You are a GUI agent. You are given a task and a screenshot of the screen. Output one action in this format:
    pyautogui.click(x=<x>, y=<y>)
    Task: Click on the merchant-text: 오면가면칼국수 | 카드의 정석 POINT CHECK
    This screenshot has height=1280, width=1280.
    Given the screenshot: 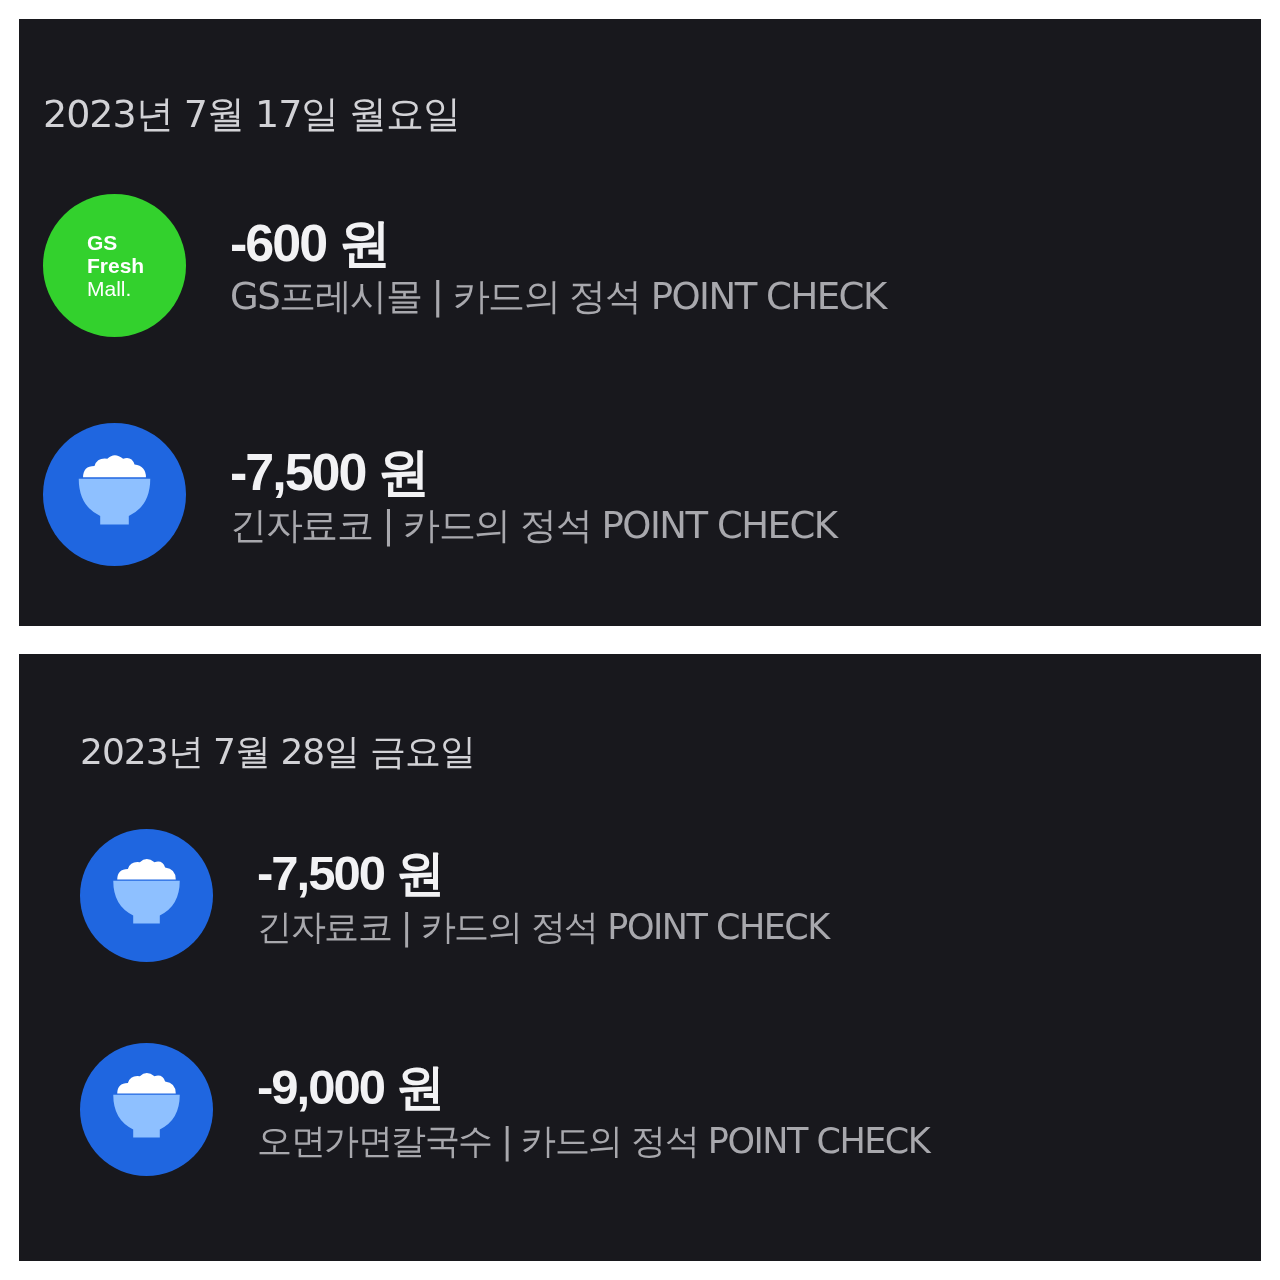 What is the action you would take?
    pyautogui.click(x=593, y=1141)
    